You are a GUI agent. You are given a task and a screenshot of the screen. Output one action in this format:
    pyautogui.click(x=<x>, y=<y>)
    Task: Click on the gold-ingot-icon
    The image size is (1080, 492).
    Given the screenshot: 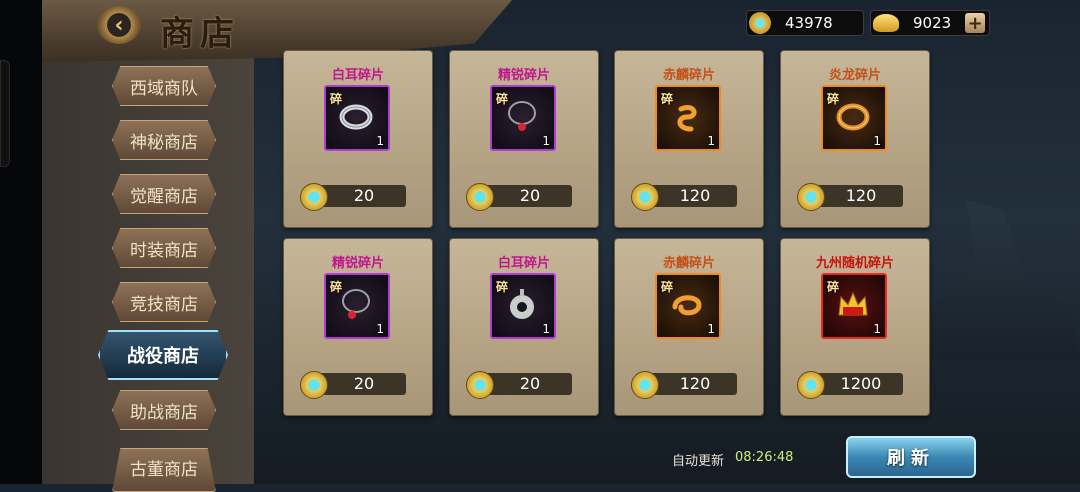 What is the action you would take?
    pyautogui.click(x=886, y=23)
    